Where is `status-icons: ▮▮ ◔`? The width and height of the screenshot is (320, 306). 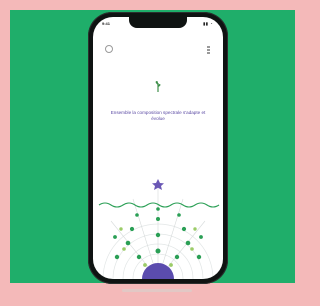 status-icons: ▮▮ ◔ is located at coordinates (208, 23).